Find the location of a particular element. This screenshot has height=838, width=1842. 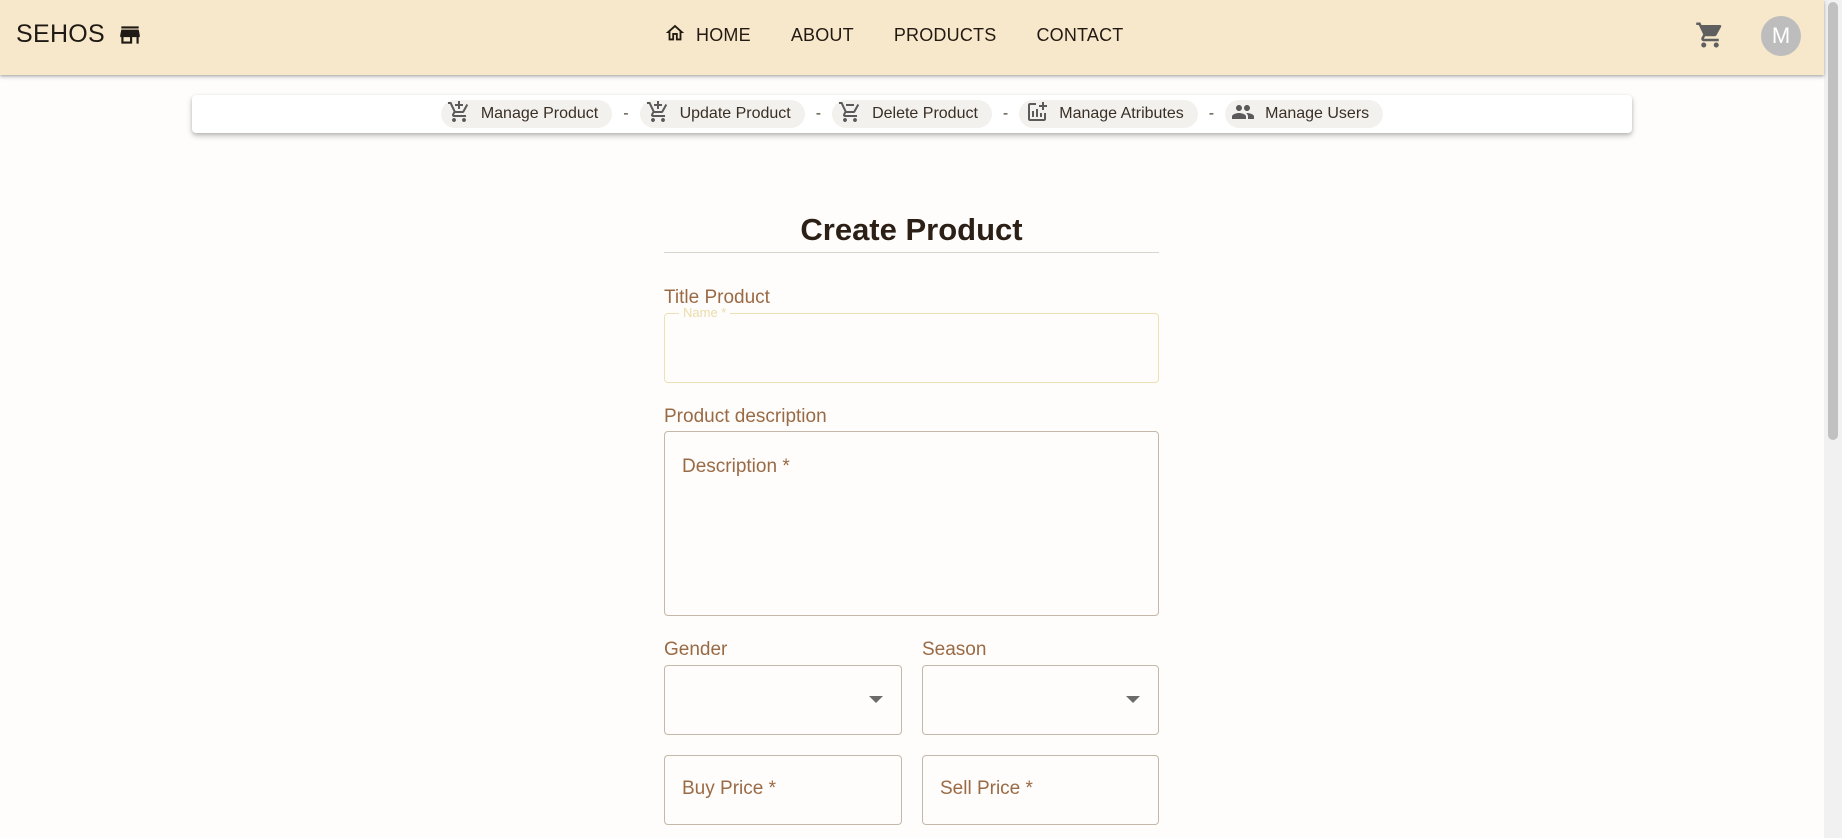

update-product-label: Update Product is located at coordinates (735, 113).